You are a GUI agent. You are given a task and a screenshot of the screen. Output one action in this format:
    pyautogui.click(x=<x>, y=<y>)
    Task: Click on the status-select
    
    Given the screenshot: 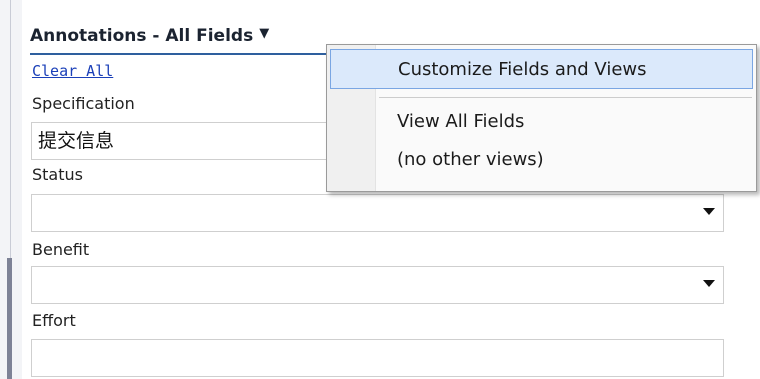 What is the action you would take?
    pyautogui.click(x=377, y=213)
    